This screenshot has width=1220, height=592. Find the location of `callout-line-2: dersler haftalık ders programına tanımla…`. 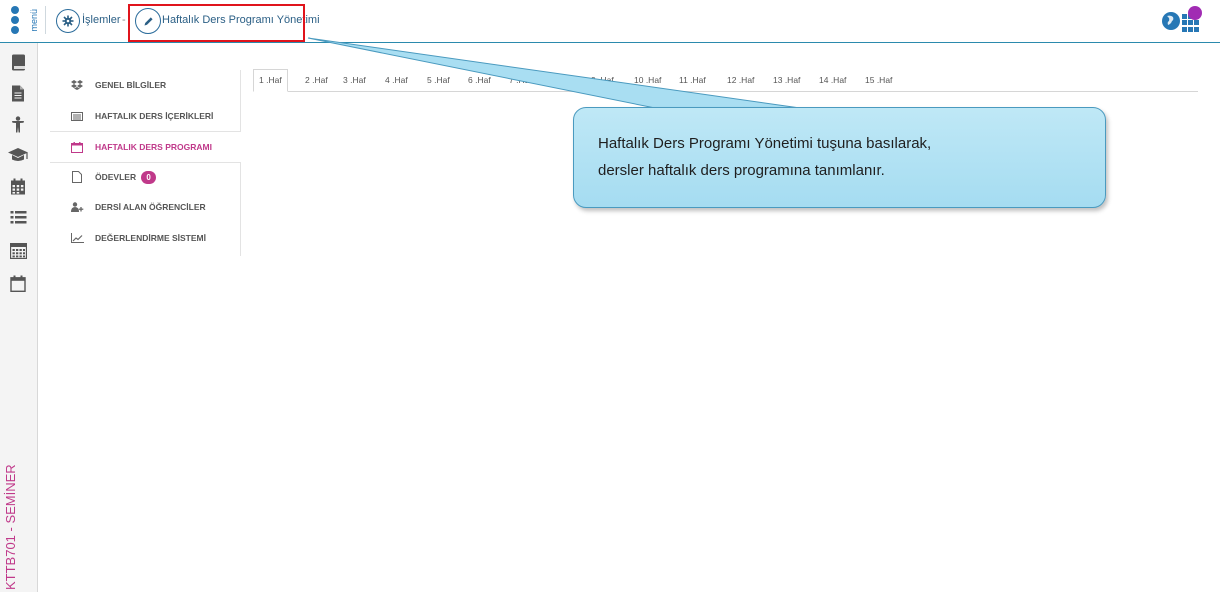

callout-line-2: dersler haftalık ders programına tanımla… is located at coordinates (741, 170).